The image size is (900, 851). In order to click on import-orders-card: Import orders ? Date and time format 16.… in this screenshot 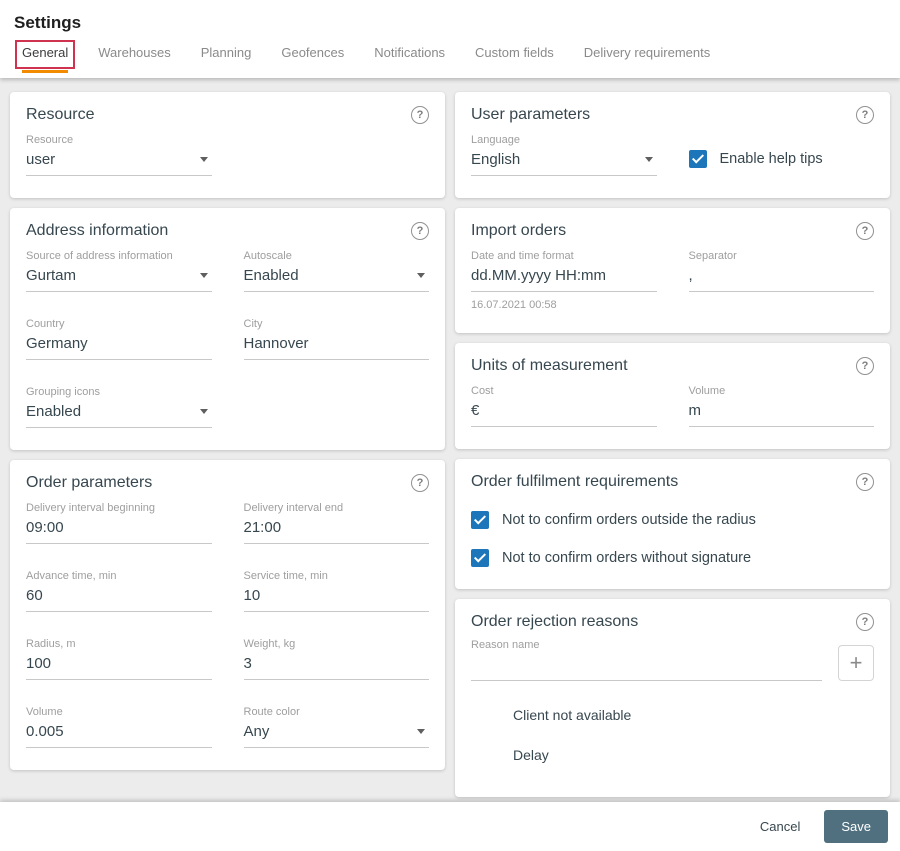, I will do `click(672, 270)`.